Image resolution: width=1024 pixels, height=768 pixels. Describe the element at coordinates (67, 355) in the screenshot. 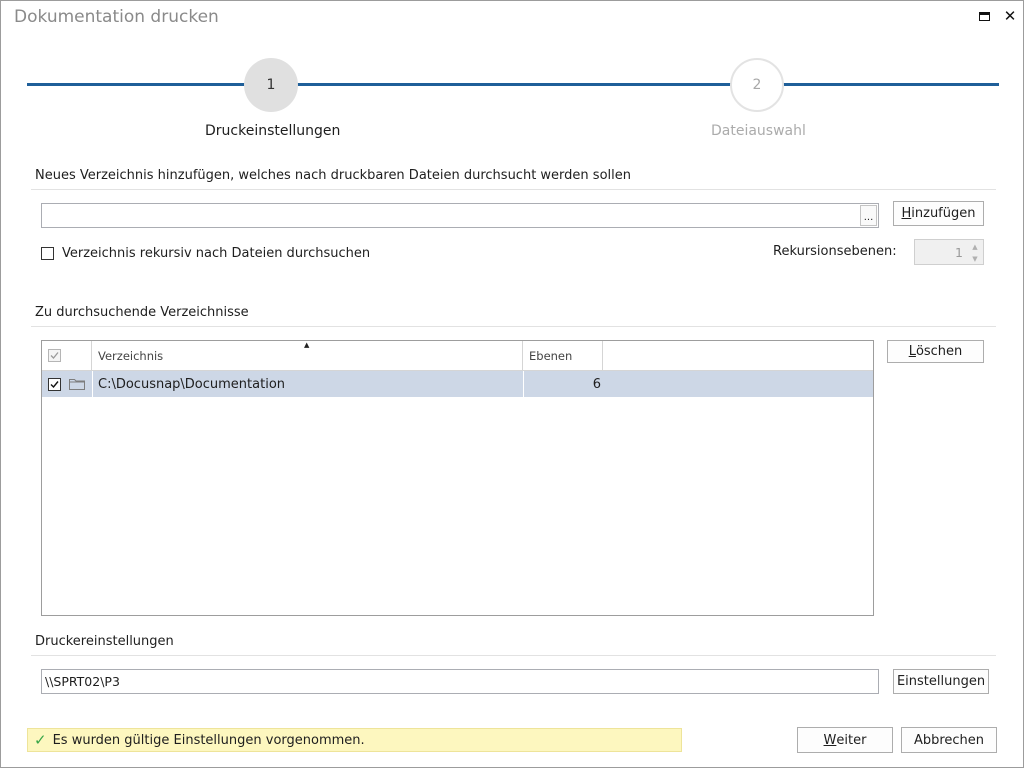

I see `select-all-header` at that location.